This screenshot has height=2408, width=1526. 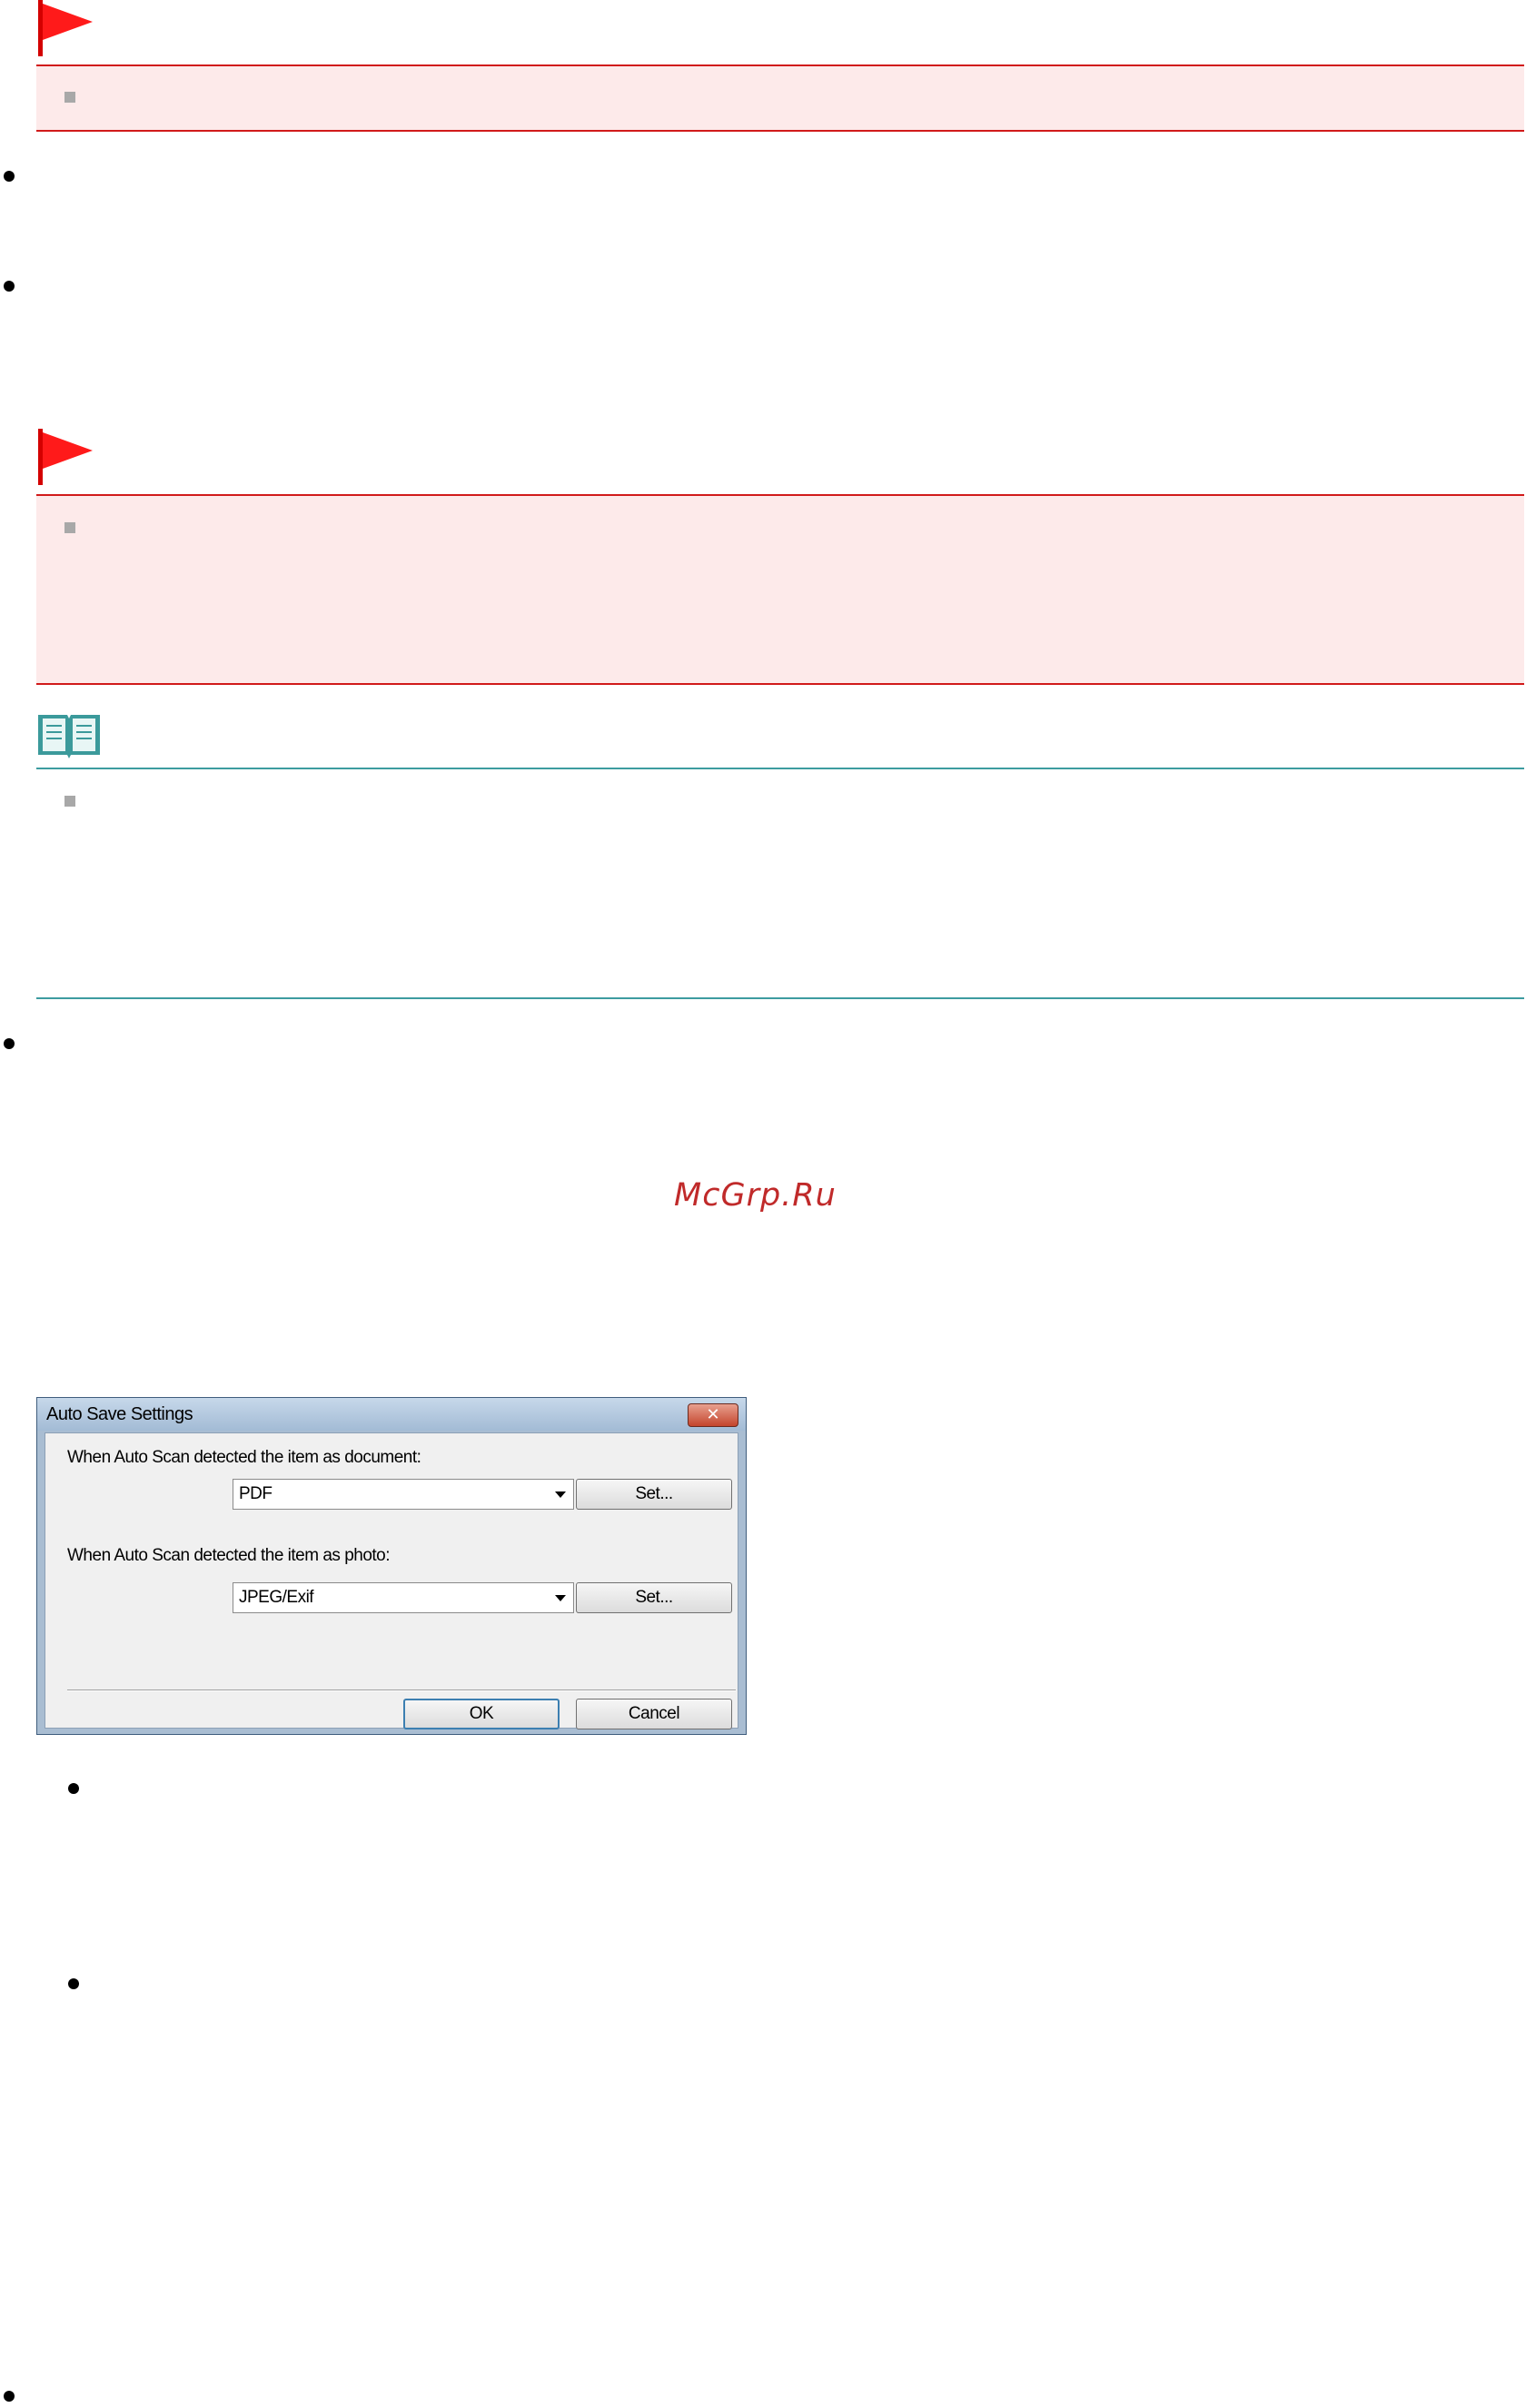 I want to click on dialog-separator, so click(x=401, y=1690).